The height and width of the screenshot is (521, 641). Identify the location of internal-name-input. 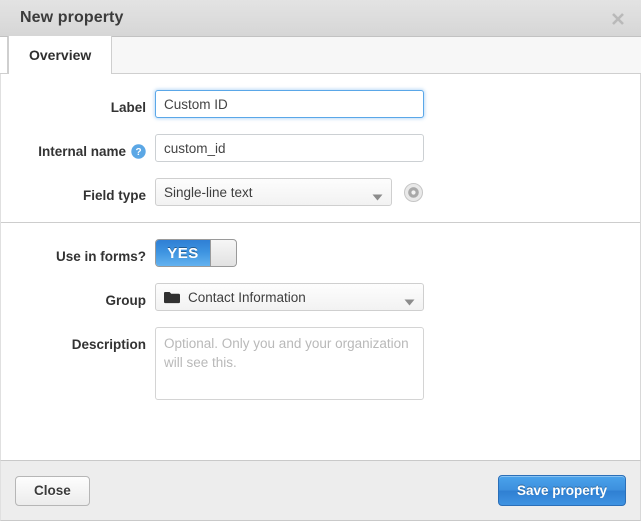
(289, 148).